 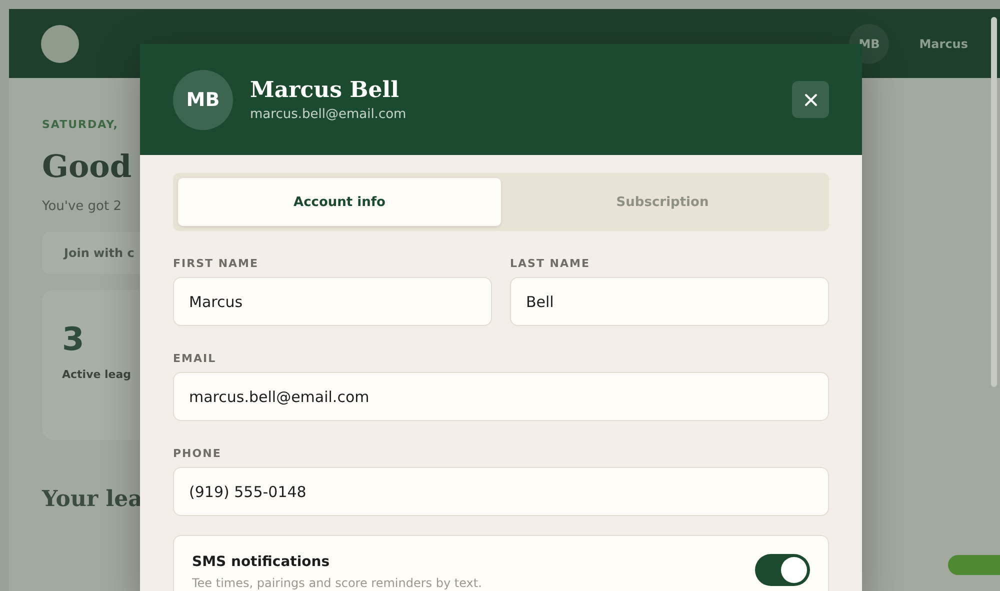 I want to click on logo-icon, so click(x=60, y=43).